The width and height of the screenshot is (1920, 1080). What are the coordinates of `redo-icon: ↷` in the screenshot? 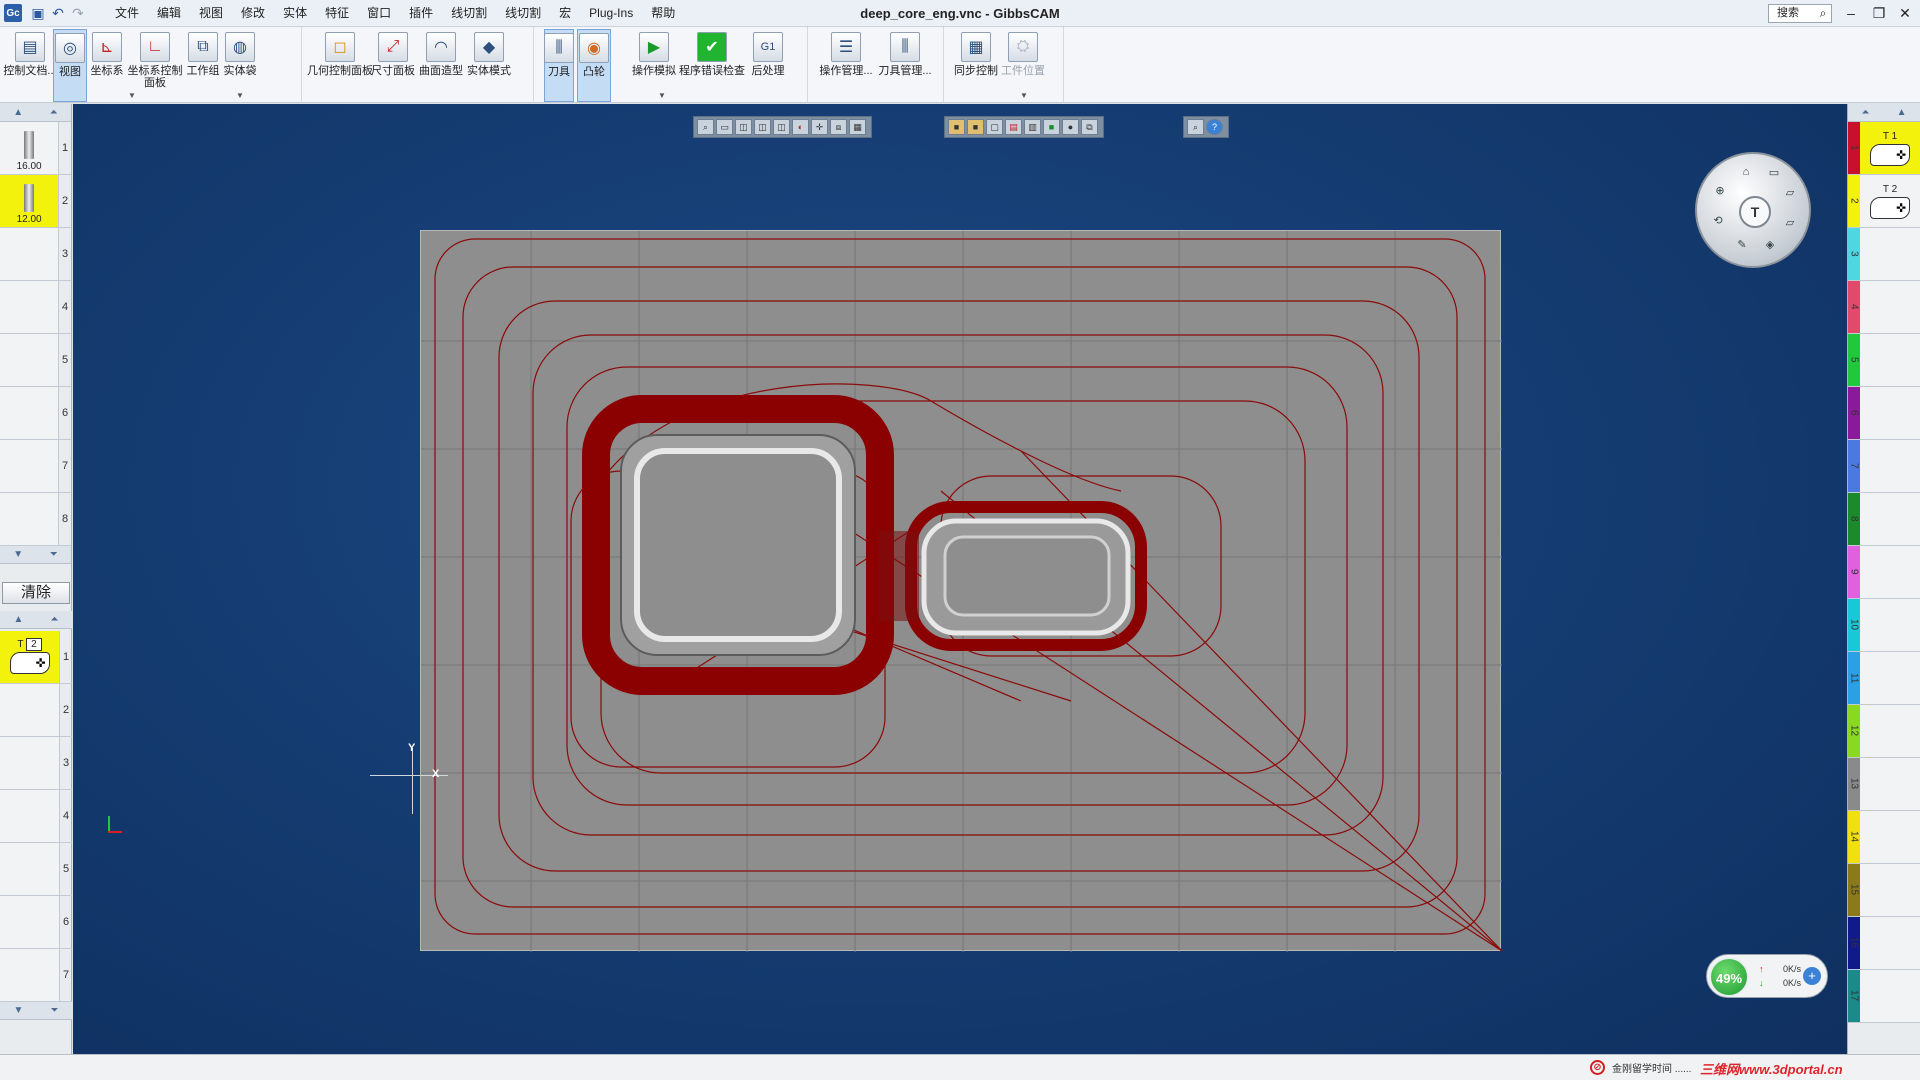 It's located at (78, 13).